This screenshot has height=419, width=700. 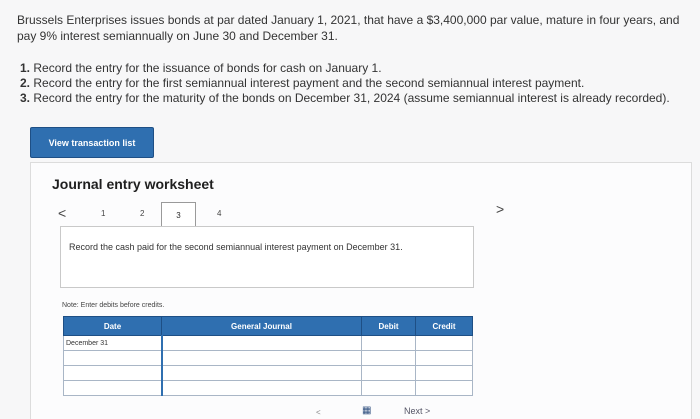 What do you see at coordinates (113, 305) in the screenshot?
I see `note-text: Note: Enter debits before credits.` at bounding box center [113, 305].